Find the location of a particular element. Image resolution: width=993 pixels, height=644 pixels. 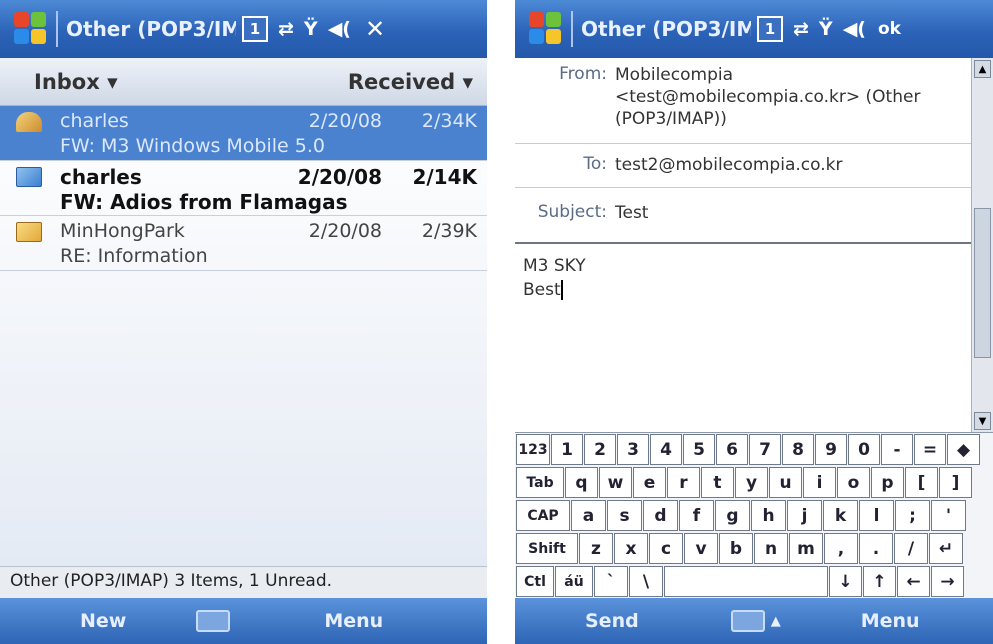

key: s is located at coordinates (624, 515).